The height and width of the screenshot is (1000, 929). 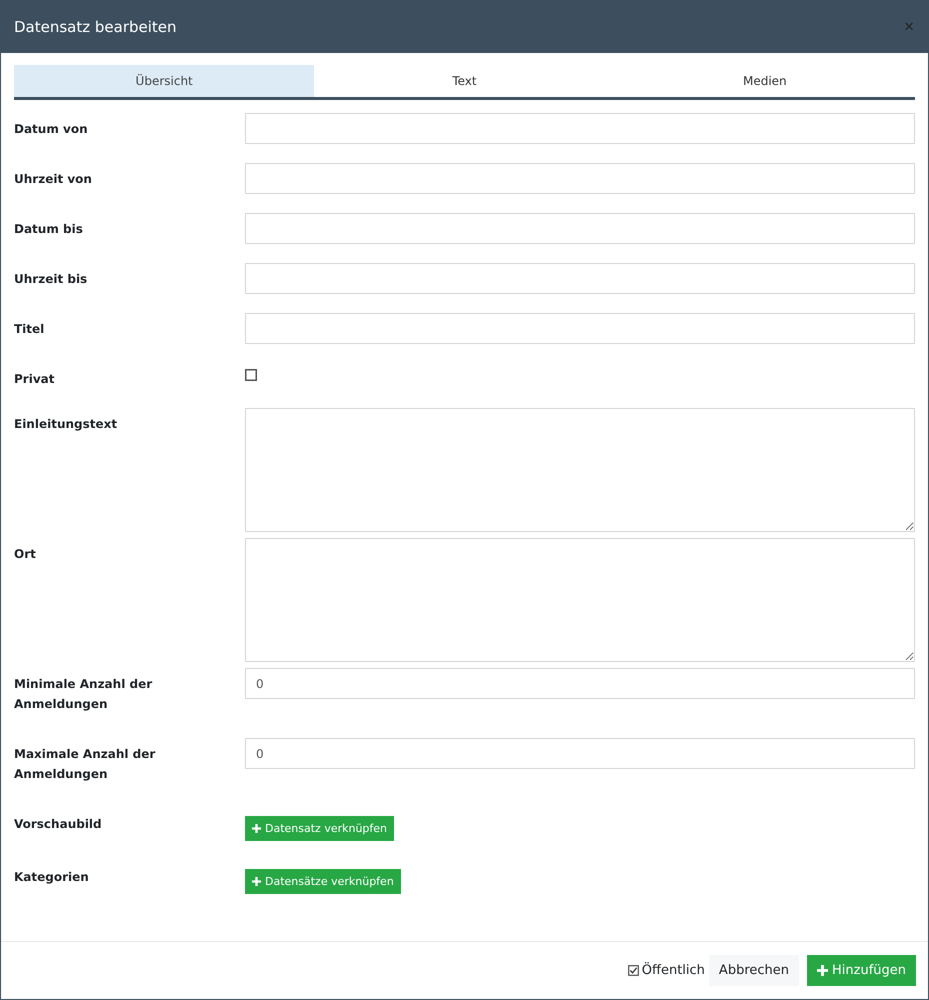 I want to click on field-label: Uhrzeit von, so click(x=53, y=179).